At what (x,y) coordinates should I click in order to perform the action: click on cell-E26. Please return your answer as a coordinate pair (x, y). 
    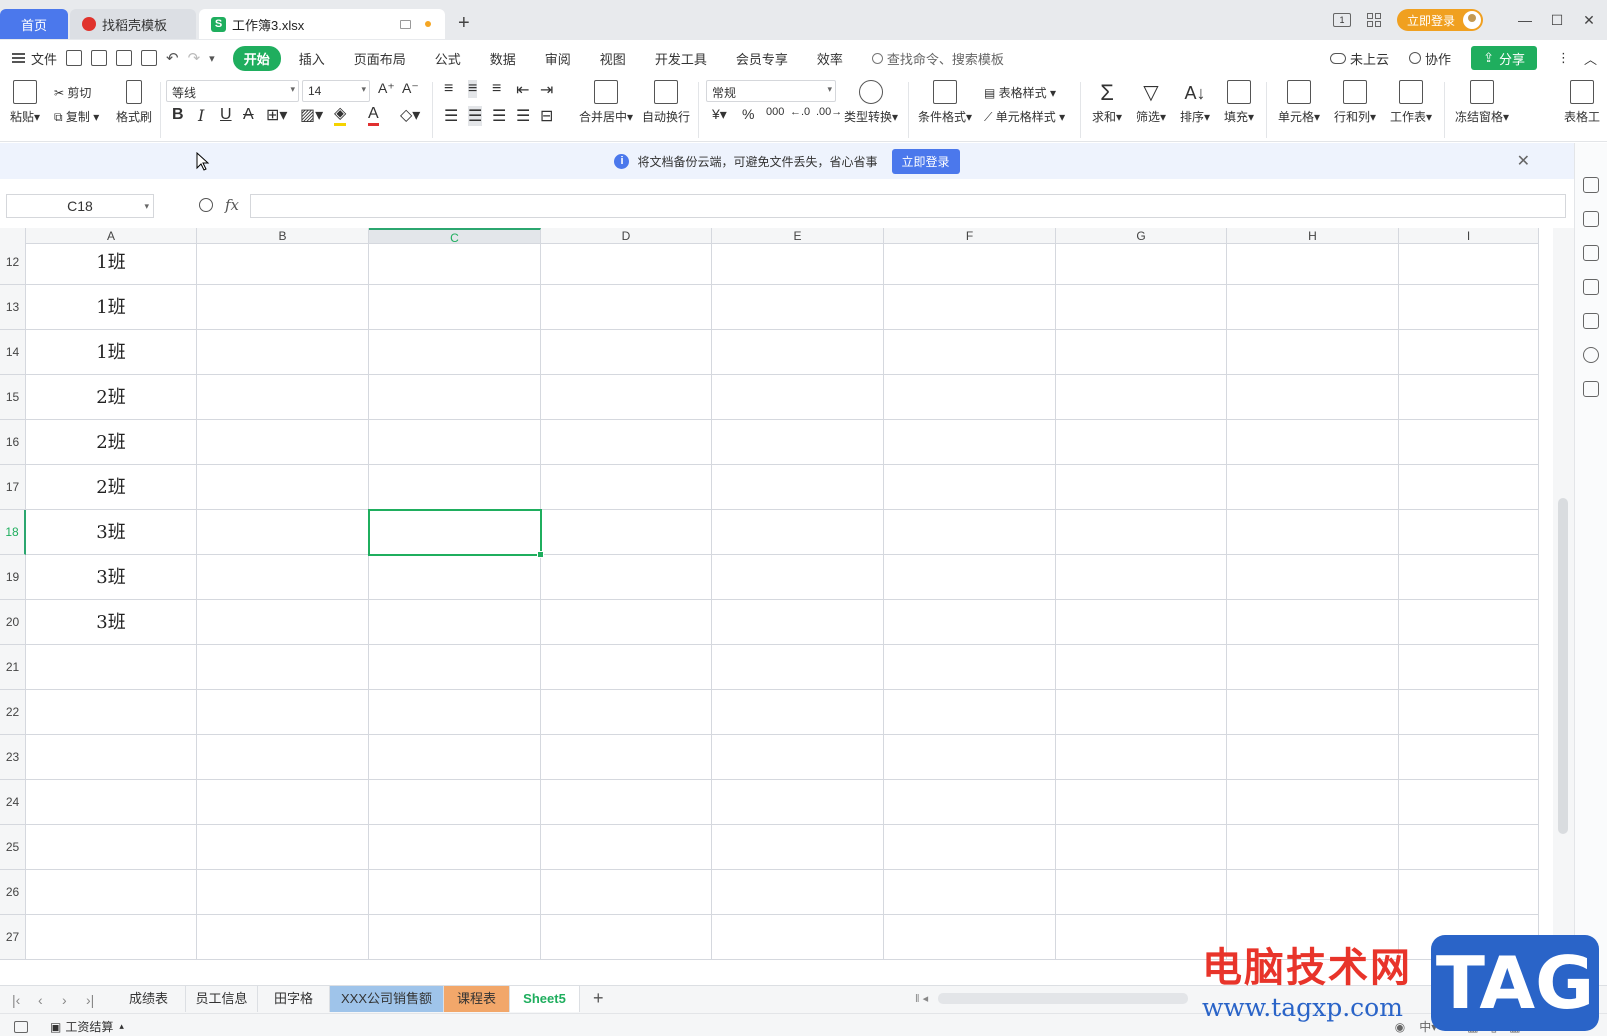
    Looking at the image, I should click on (798, 892).